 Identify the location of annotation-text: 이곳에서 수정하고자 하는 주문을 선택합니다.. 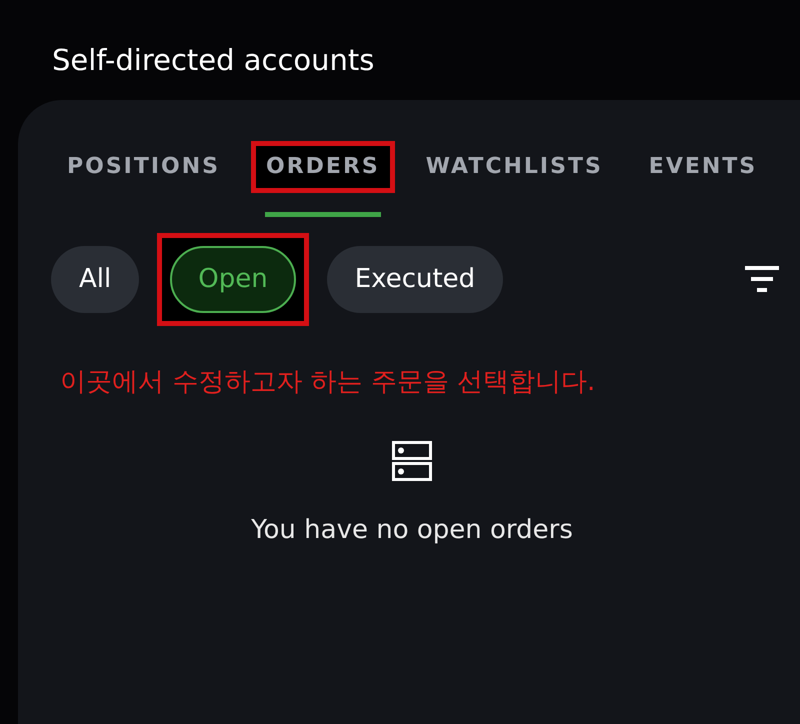
(328, 382).